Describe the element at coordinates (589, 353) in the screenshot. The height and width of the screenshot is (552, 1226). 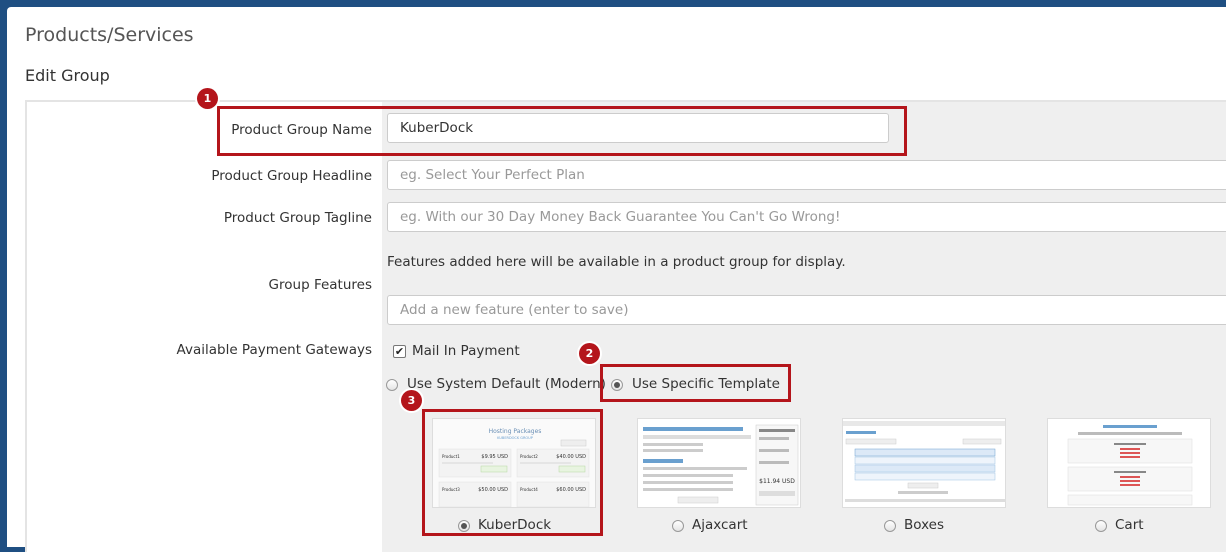
I see `annotation-badge-2: 2` at that location.